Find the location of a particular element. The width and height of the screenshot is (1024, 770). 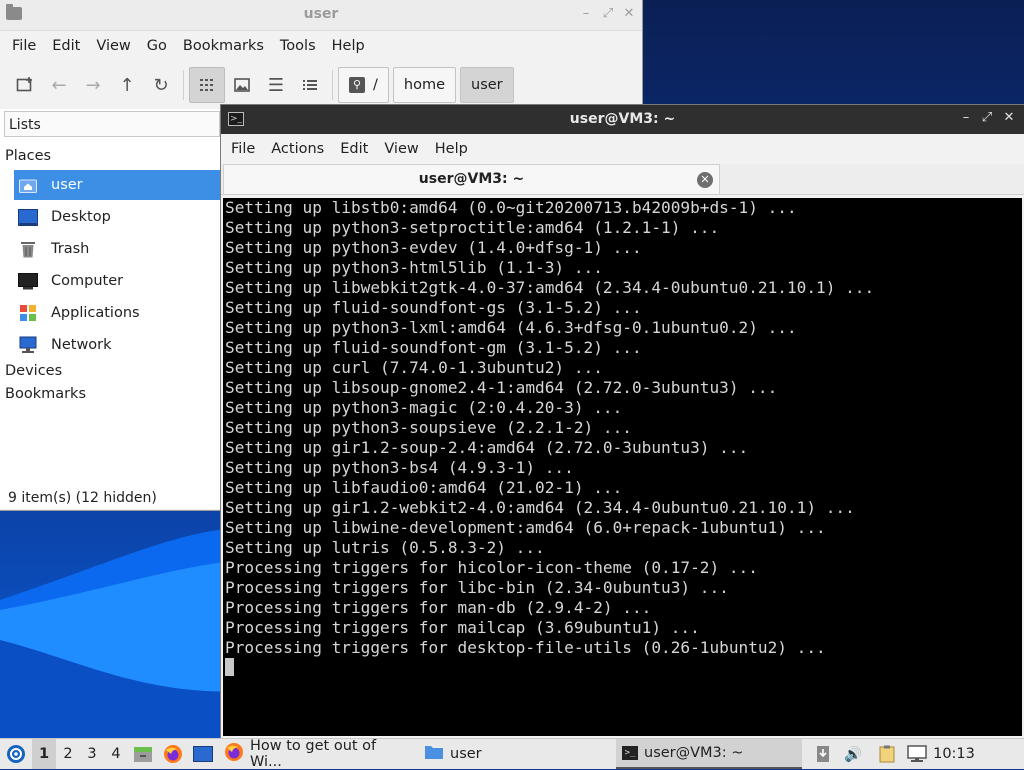

main-menu-button is located at coordinates (16, 754).